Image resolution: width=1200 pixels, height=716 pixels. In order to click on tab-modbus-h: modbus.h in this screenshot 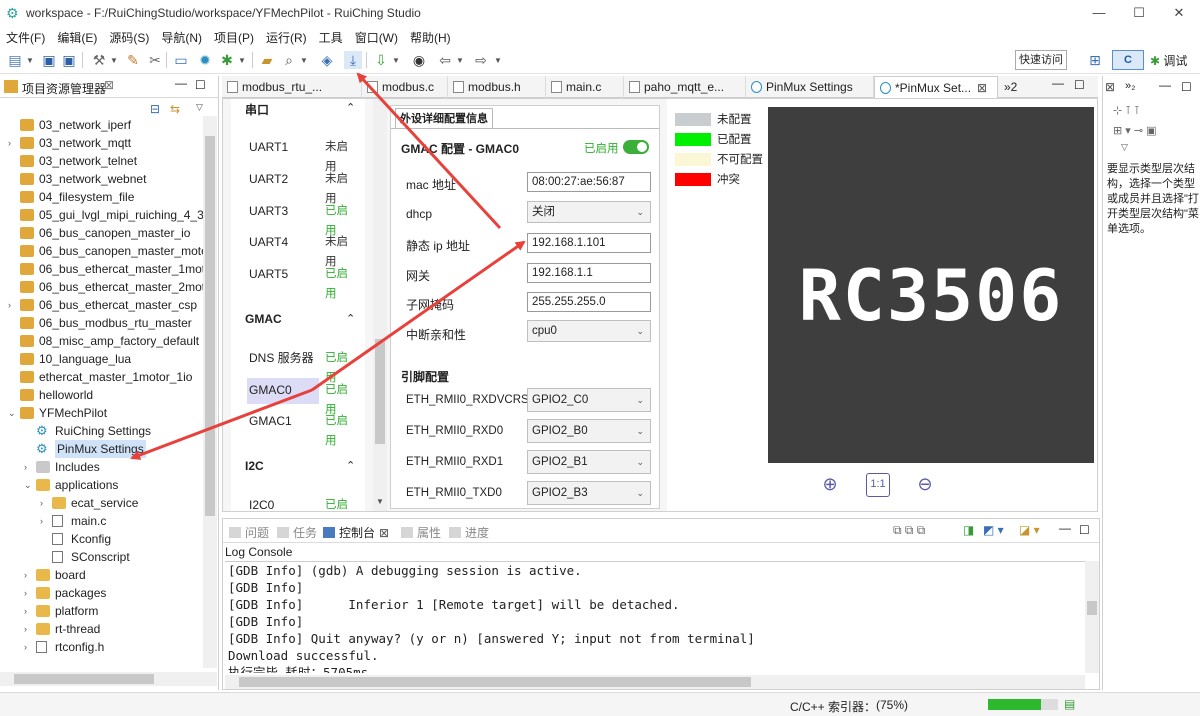, I will do `click(497, 87)`.